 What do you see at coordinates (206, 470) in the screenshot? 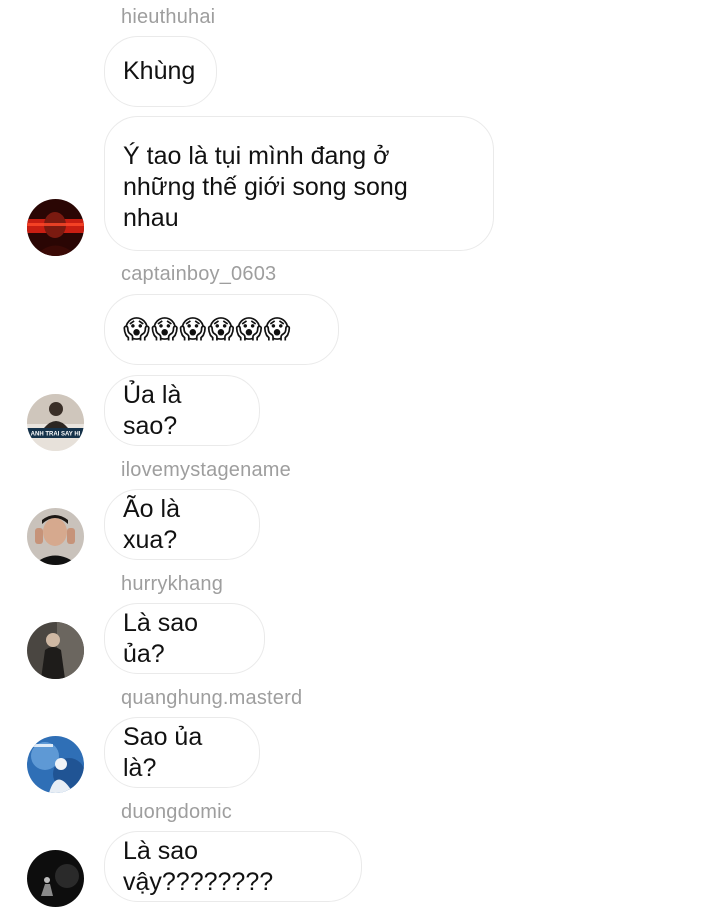
I see `sender-username: ilovemystagename` at bounding box center [206, 470].